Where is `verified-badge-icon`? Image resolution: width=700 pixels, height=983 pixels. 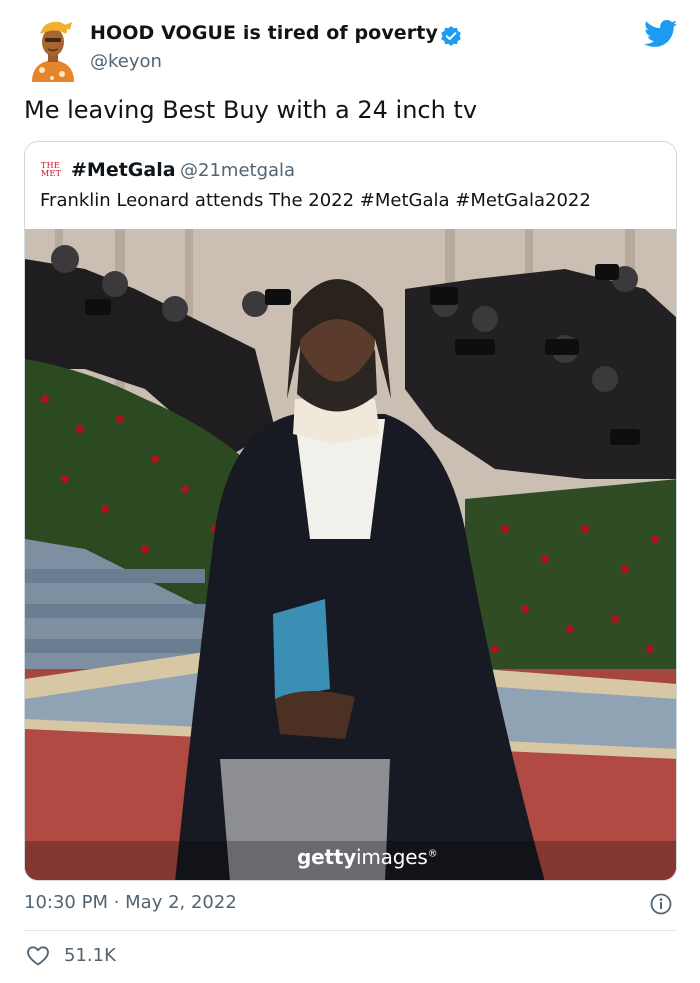
verified-badge-icon is located at coordinates (451, 36).